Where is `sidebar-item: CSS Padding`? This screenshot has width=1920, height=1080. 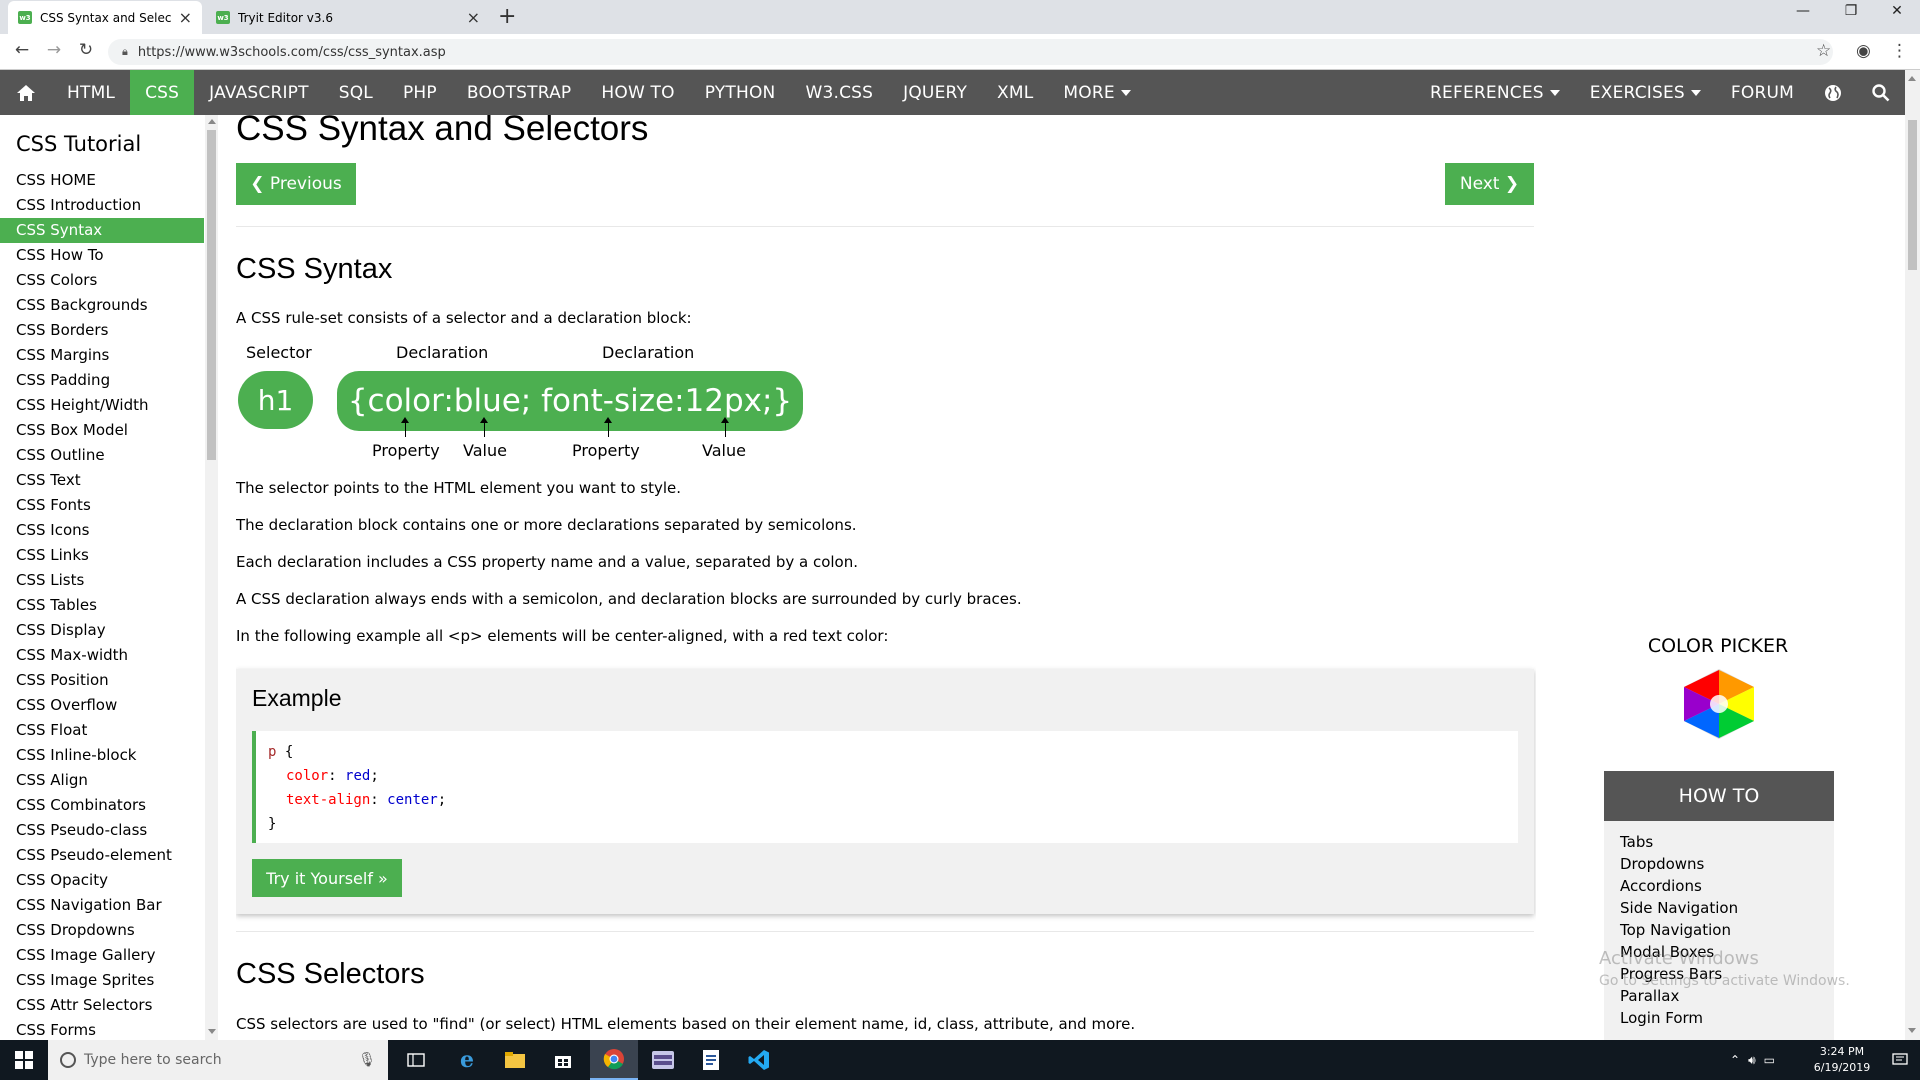
sidebar-item: CSS Padding is located at coordinates (102, 380).